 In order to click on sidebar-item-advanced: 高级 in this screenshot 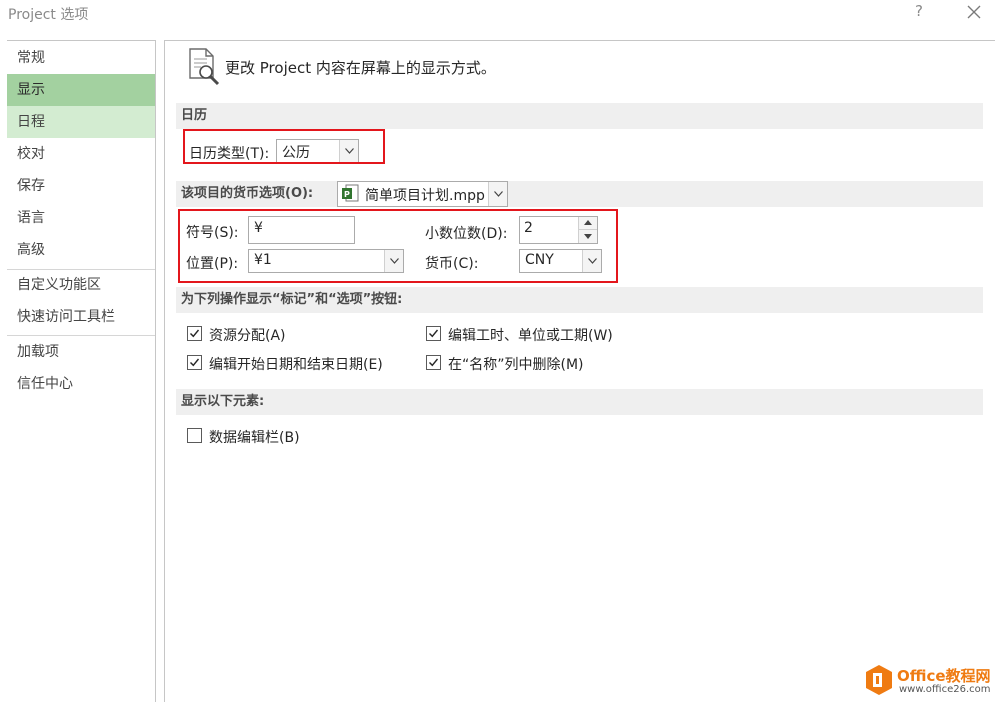, I will do `click(81, 250)`.